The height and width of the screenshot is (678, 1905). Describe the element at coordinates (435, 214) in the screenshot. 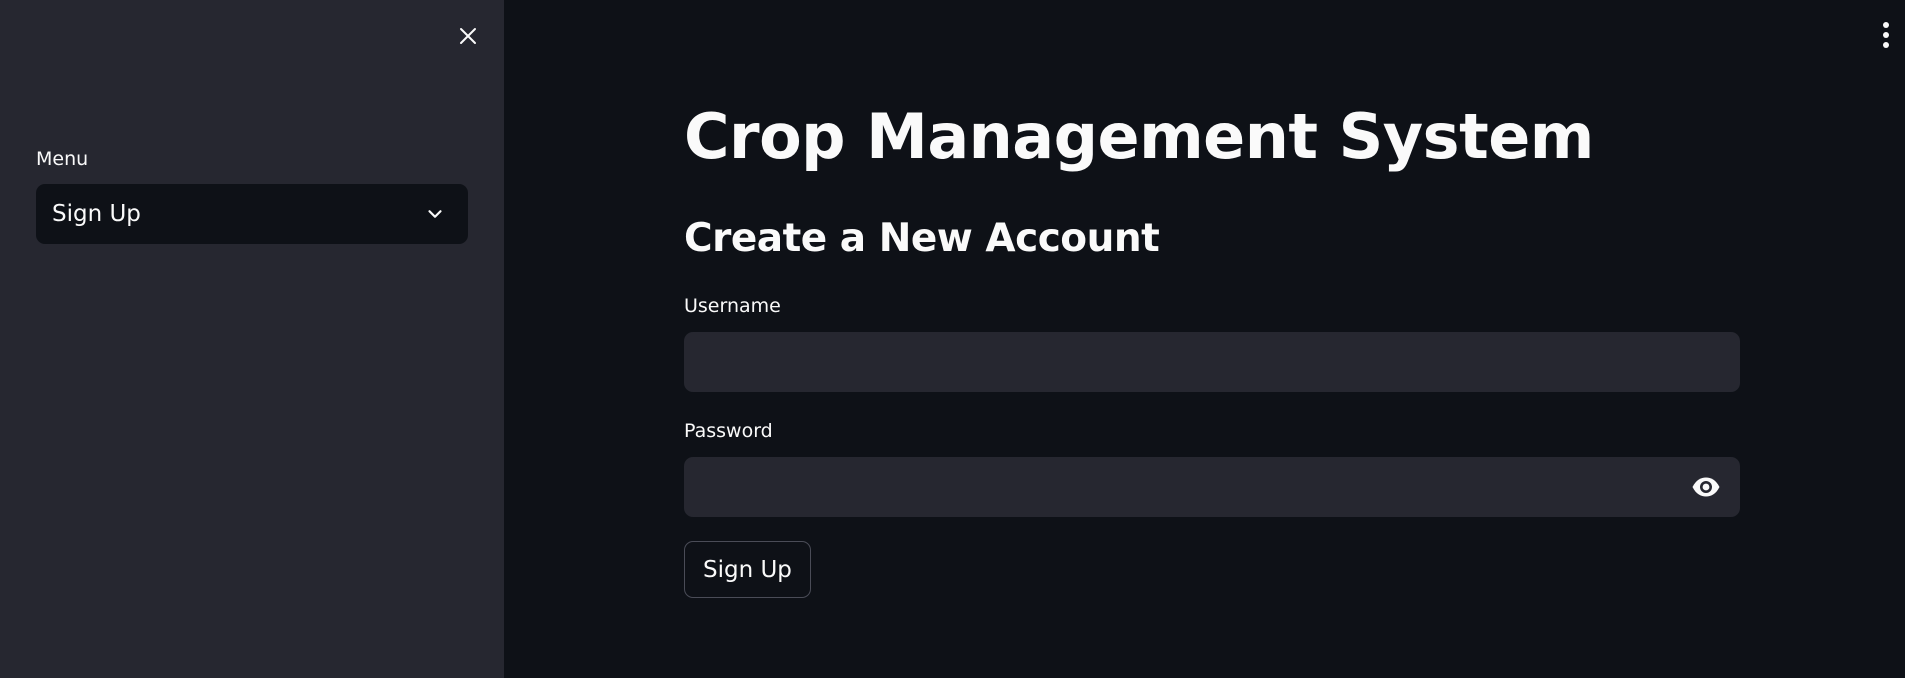

I see `chevron-down-icon` at that location.